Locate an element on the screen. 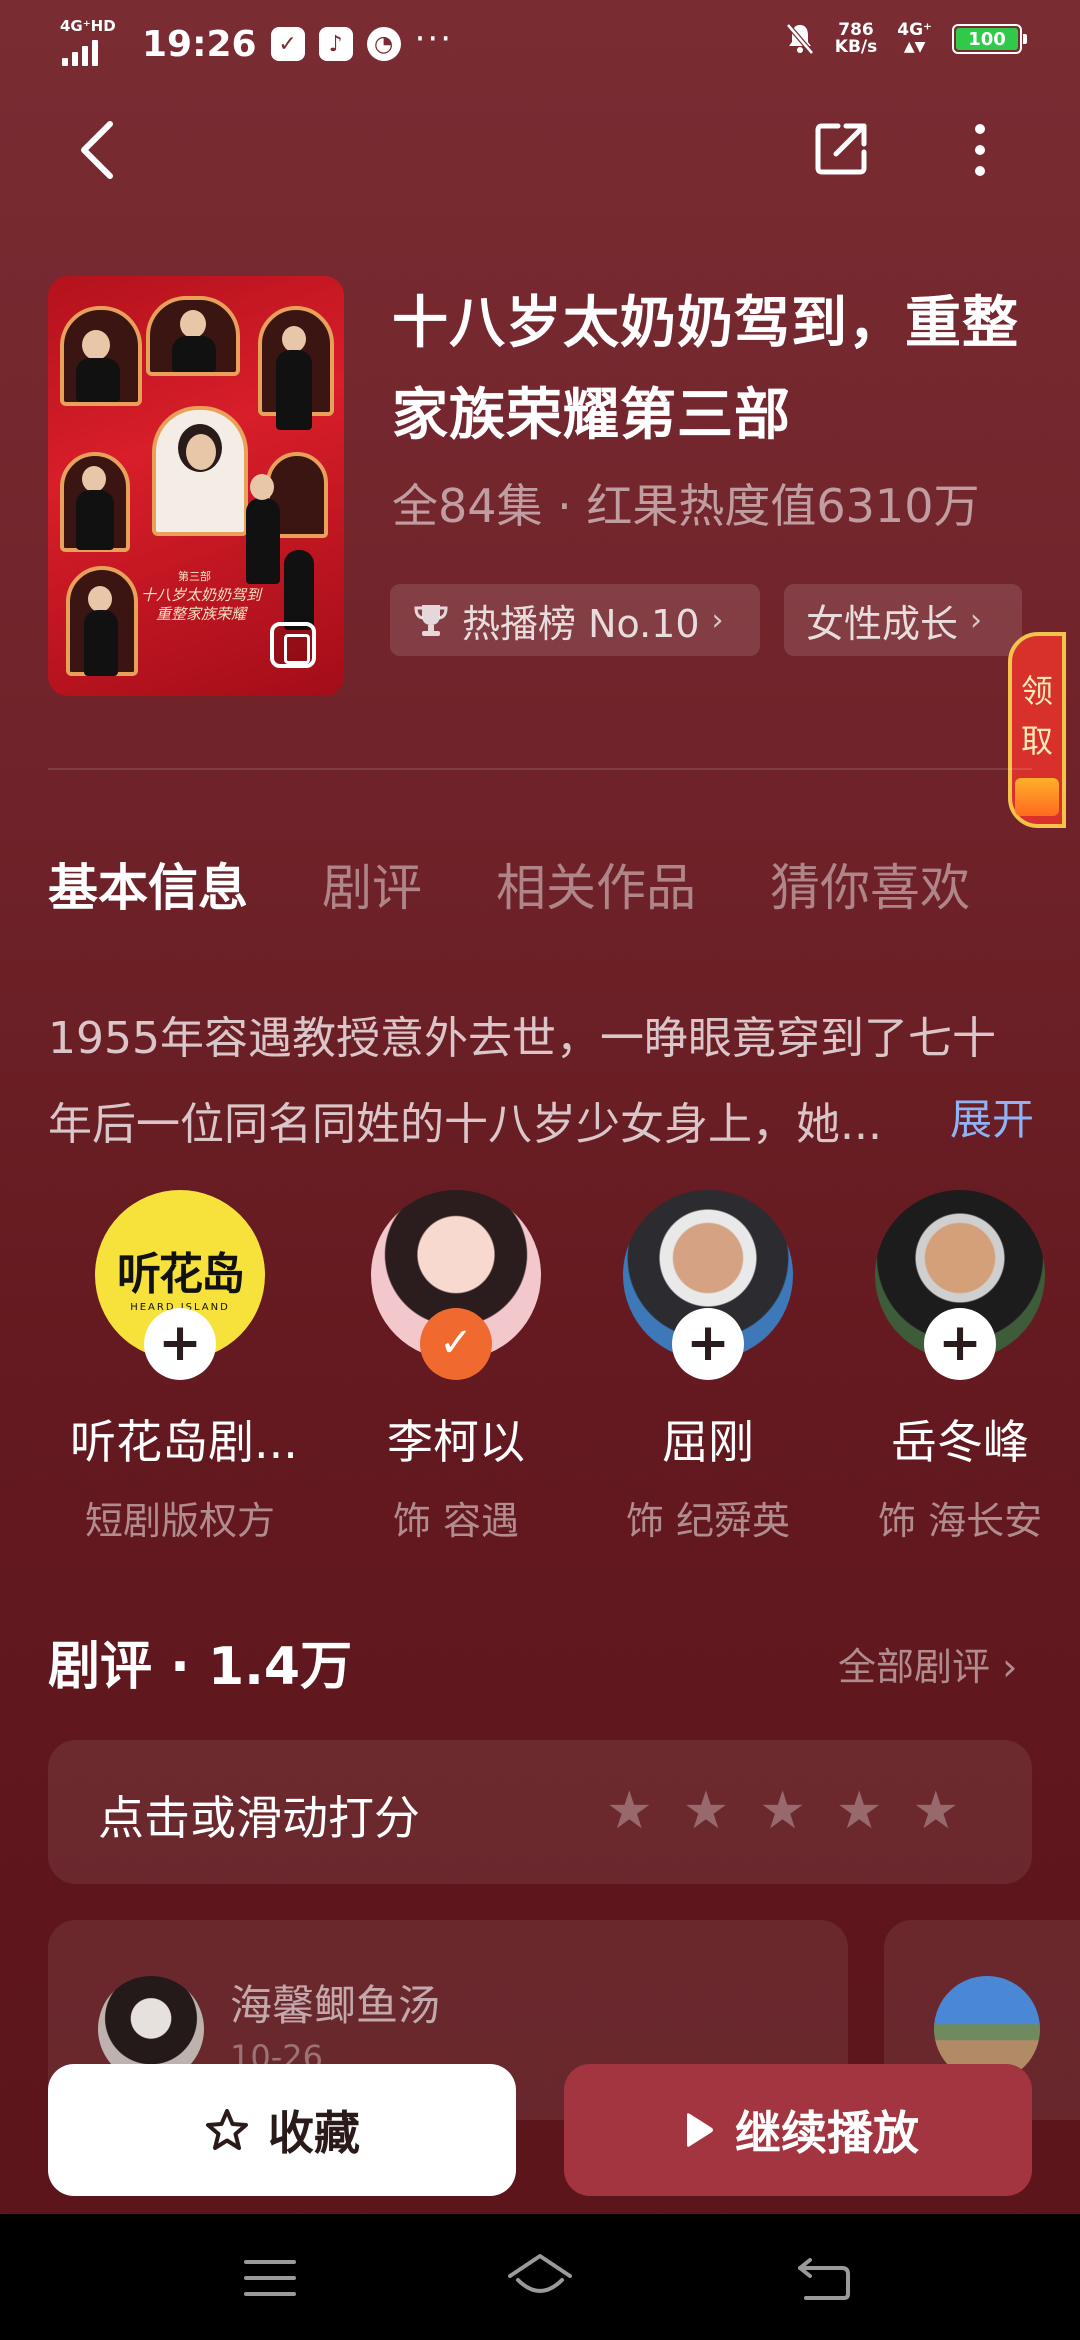 This screenshot has width=1080, height=2340. rating-box: 点击或滑动打分 ★ ★ ★ ★ ★ is located at coordinates (540, 1812).